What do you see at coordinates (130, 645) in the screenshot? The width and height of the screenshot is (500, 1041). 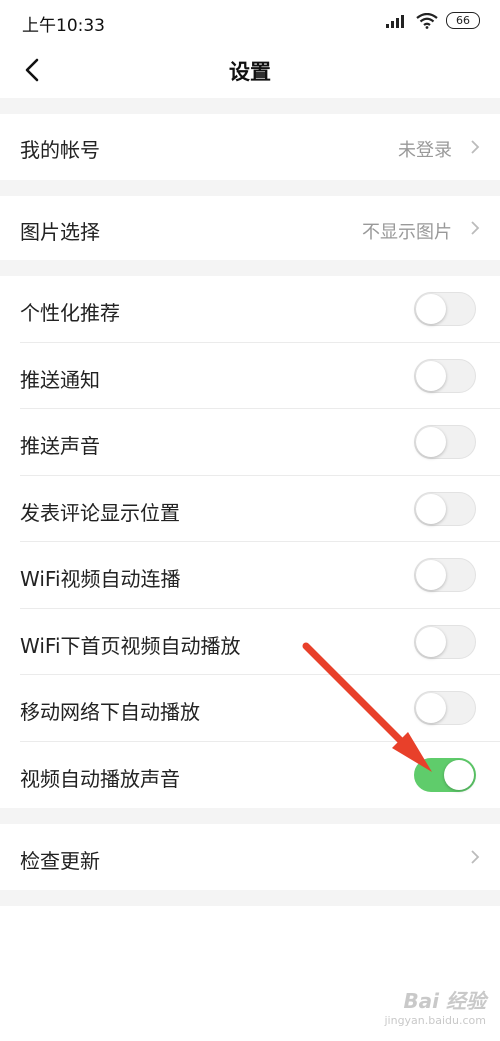 I see `toggle-label: WiFi下首页视频自动播放` at bounding box center [130, 645].